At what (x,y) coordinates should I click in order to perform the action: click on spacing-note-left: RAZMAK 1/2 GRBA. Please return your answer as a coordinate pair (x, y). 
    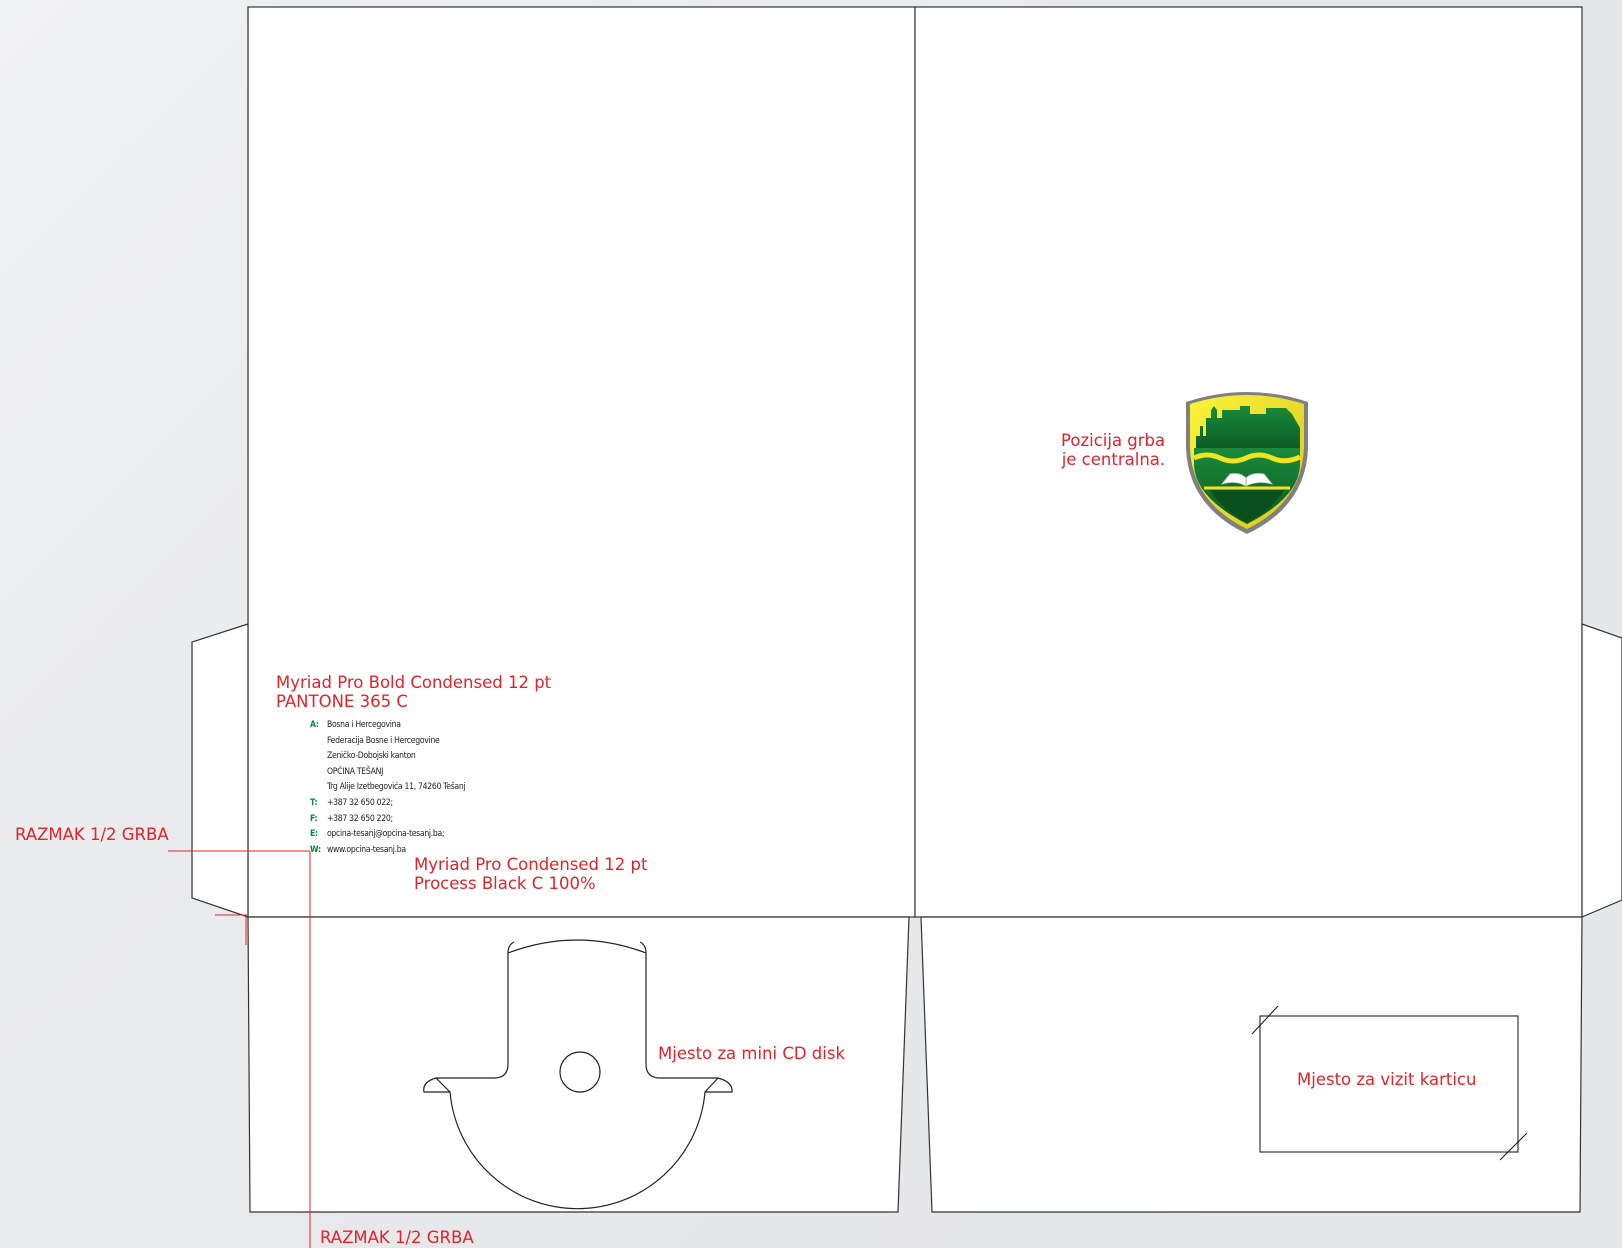
    Looking at the image, I should click on (92, 834).